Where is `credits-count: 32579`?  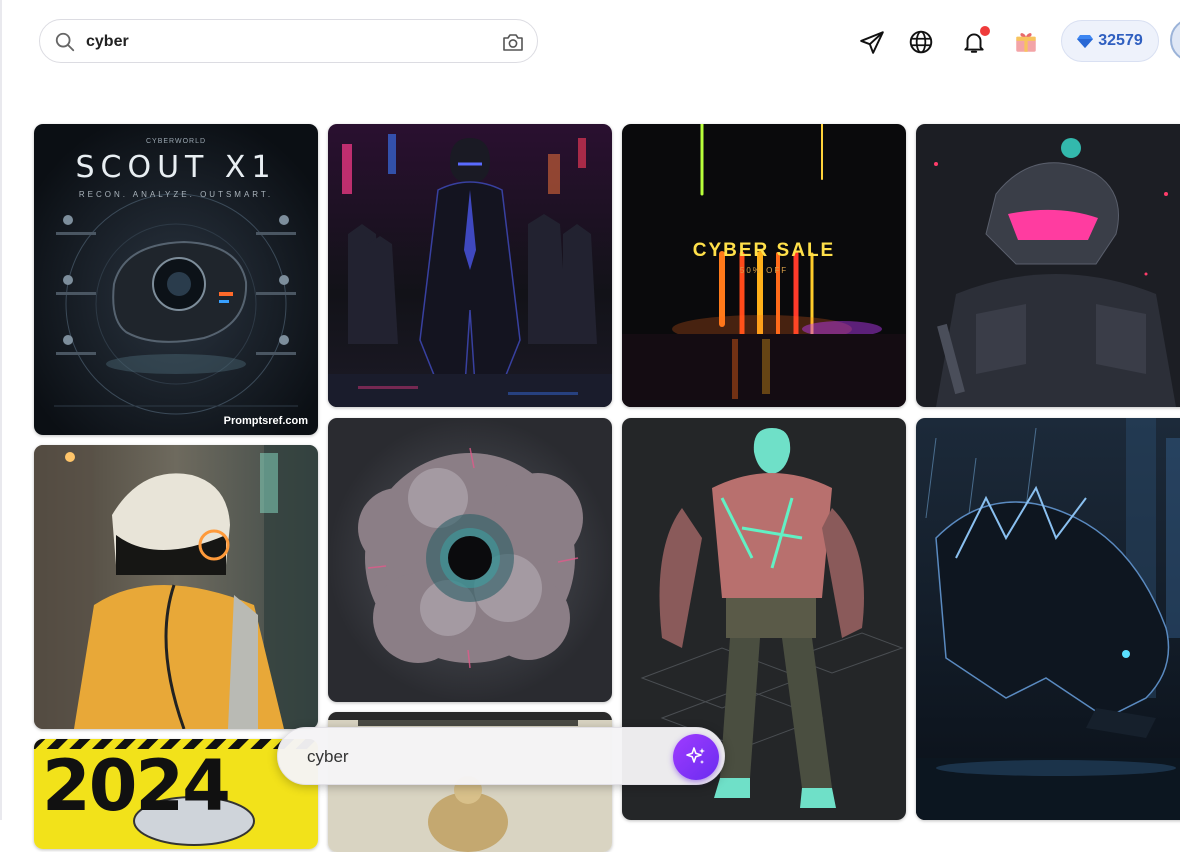 credits-count: 32579 is located at coordinates (1120, 40).